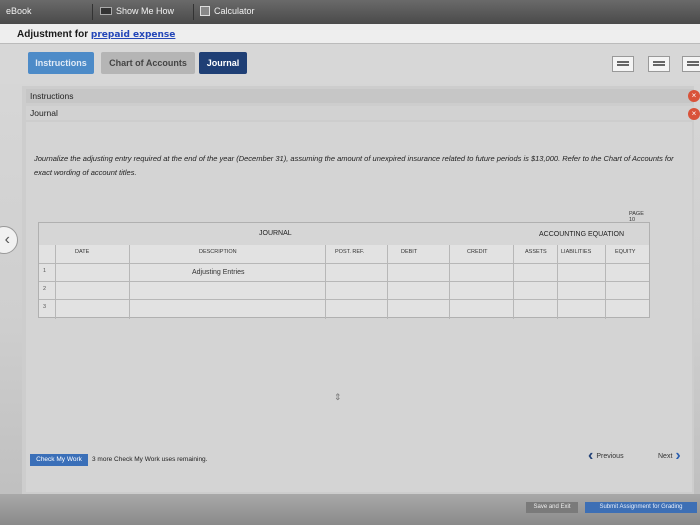 This screenshot has height=525, width=700. I want to click on grid-view-icon, so click(659, 64).